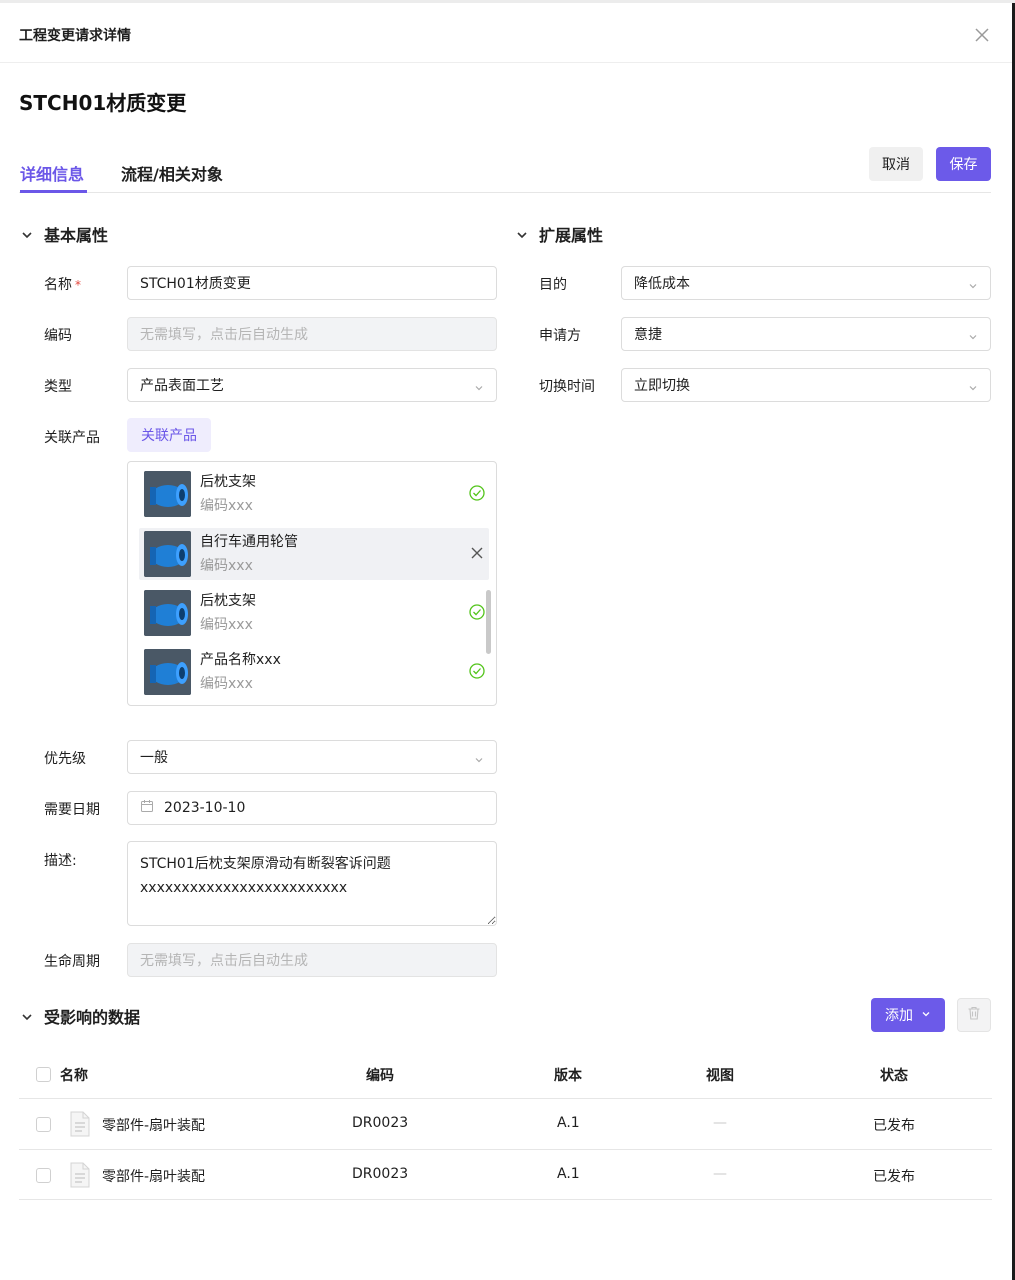  Describe the element at coordinates (314, 554) in the screenshot. I see `list-item: 自行车通用轮管 编码xxx` at that location.